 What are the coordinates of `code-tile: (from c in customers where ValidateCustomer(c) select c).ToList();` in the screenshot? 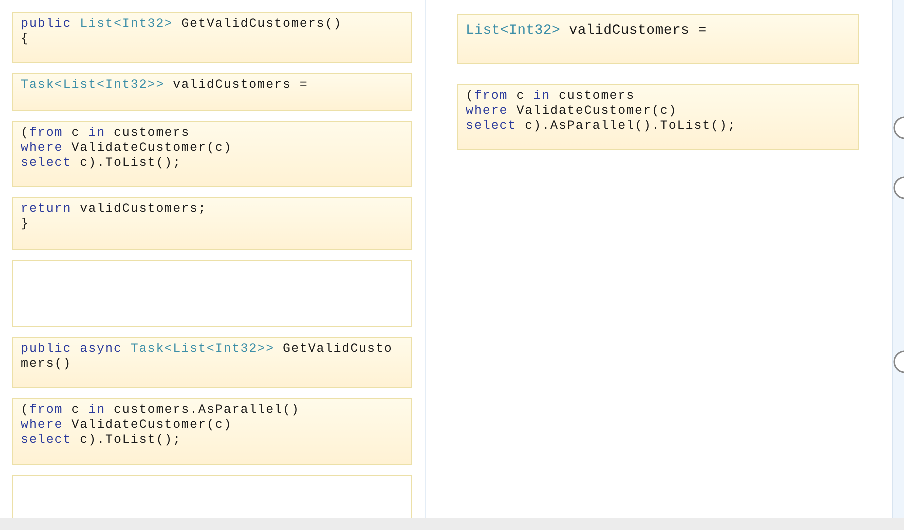 It's located at (212, 154).